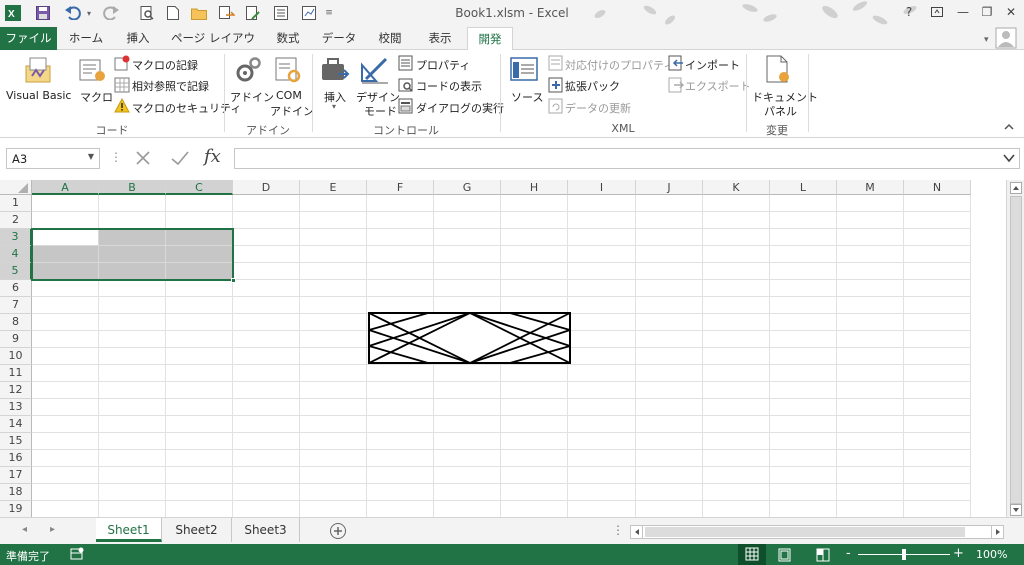 This screenshot has width=1024, height=565. Describe the element at coordinates (138, 38) in the screenshot. I see `tab-insert: 挿入` at that location.